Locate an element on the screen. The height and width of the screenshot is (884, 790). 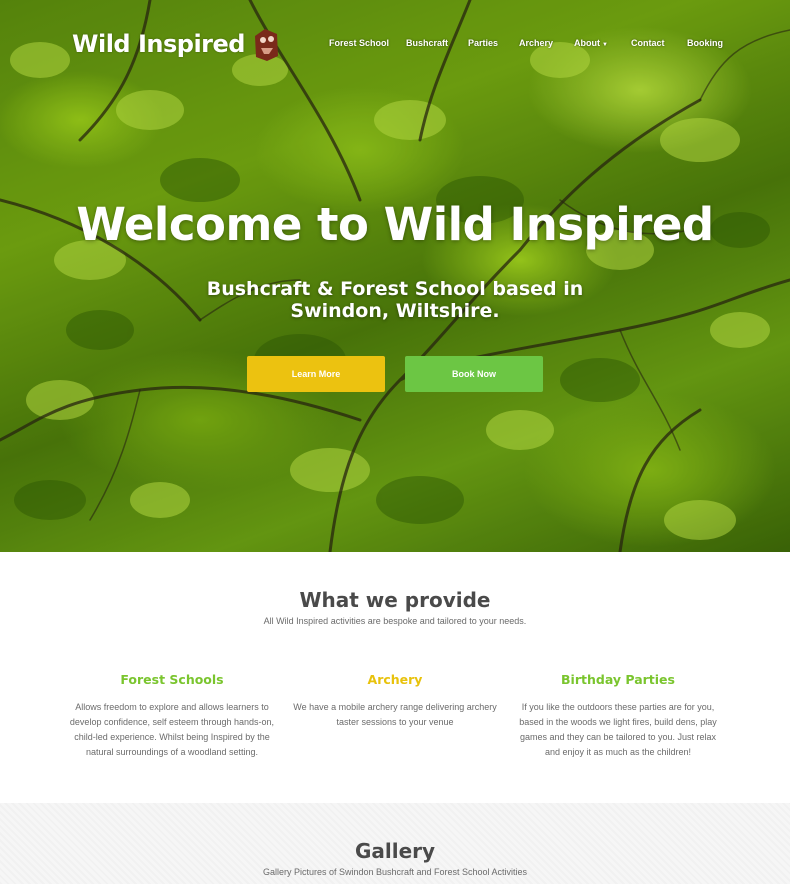
hero-title: Welcome to Wild Inspired is located at coordinates (395, 224).